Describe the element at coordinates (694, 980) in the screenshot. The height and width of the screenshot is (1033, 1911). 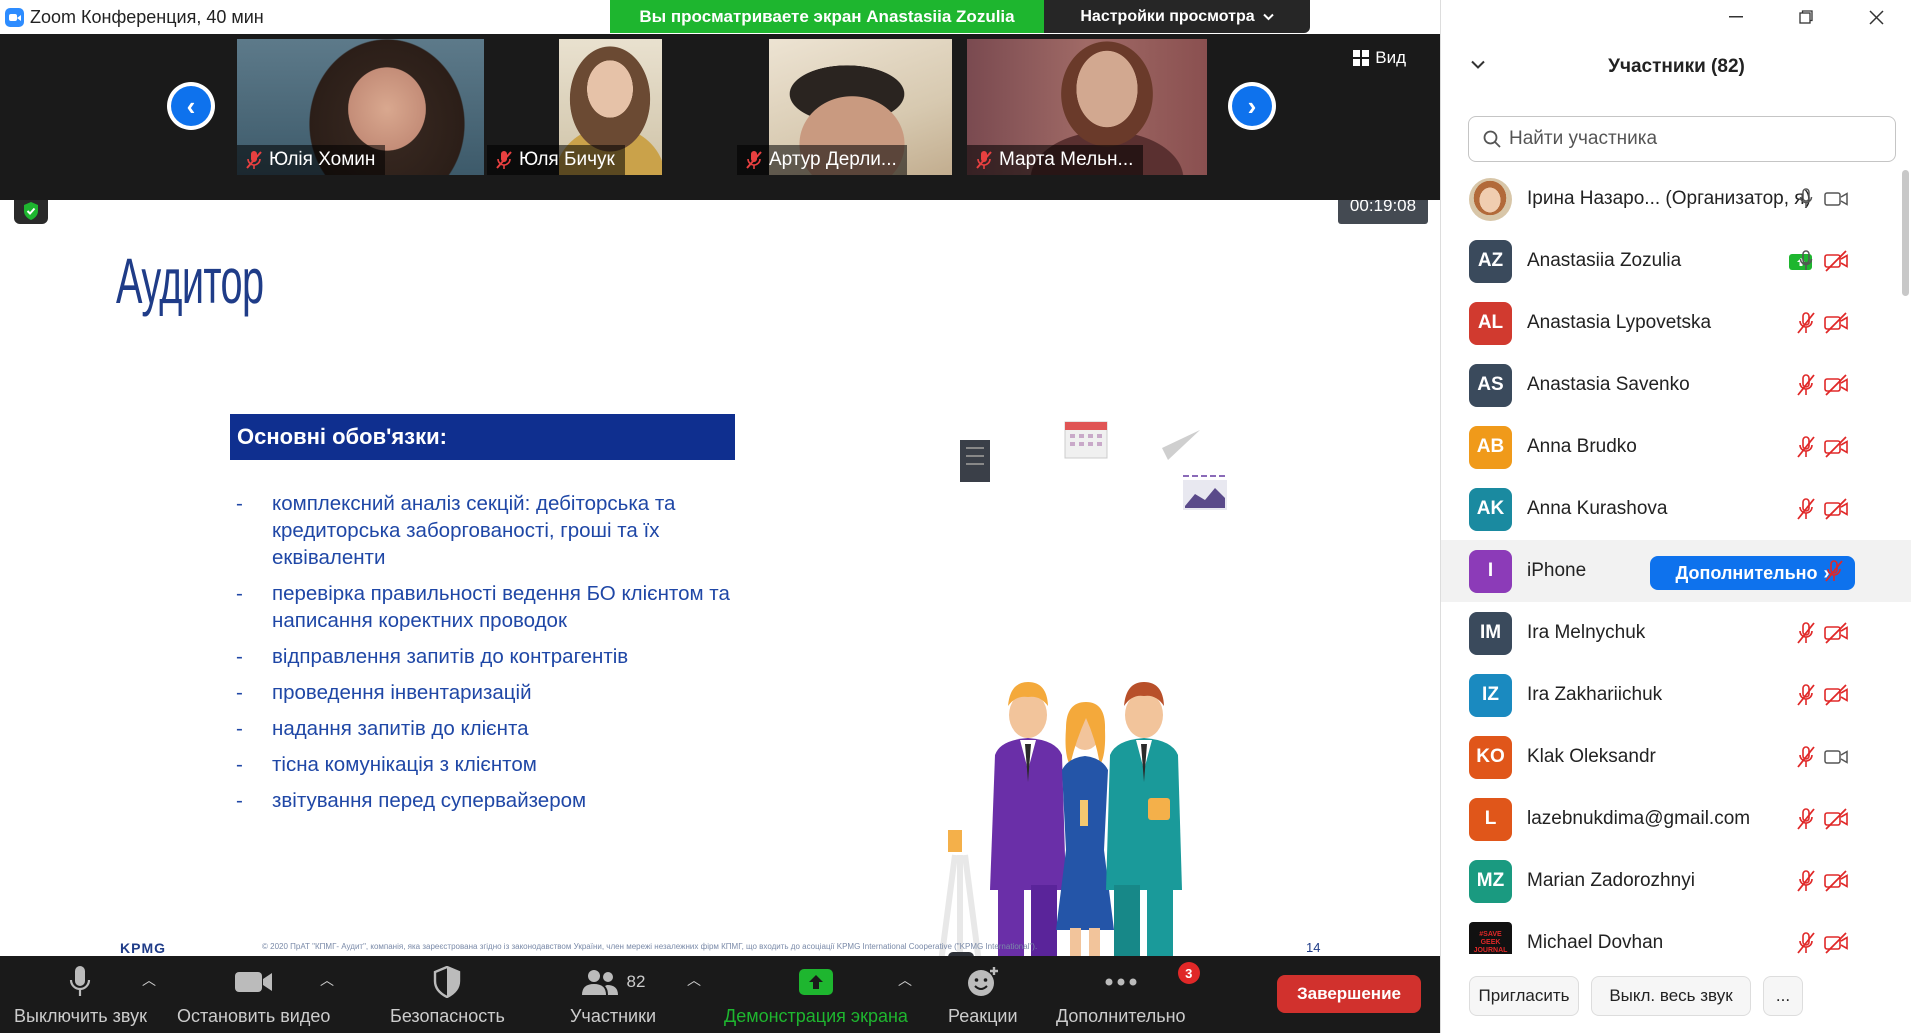
I see `participants-options-caret: ︿` at that location.